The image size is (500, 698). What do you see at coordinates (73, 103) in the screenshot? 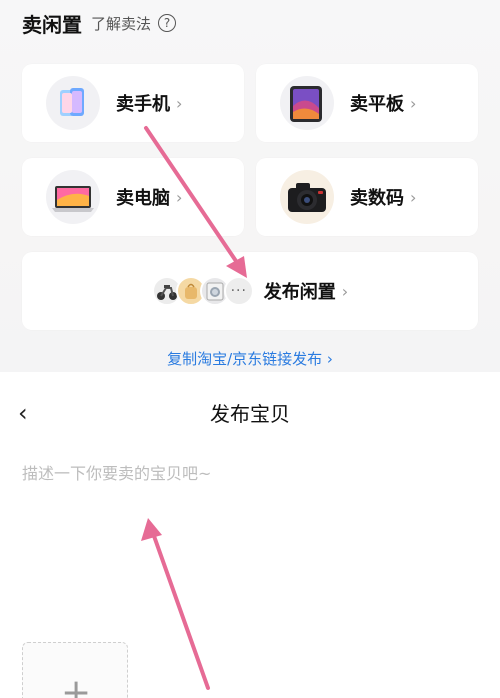
I see `smartphone-icon` at bounding box center [73, 103].